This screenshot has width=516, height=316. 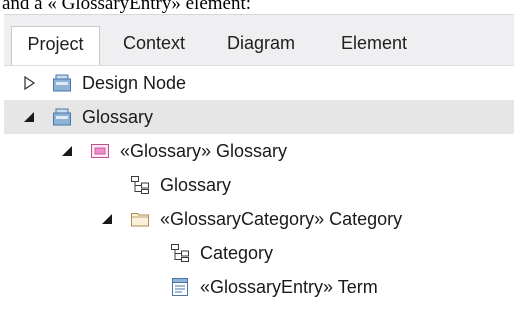 I want to click on tree-item-label: «GlossaryCategory» Category, so click(x=281, y=219).